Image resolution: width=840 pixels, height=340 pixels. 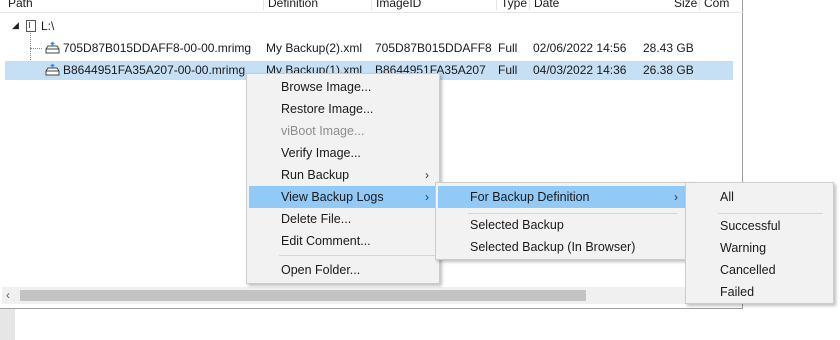 What do you see at coordinates (759, 226) in the screenshot?
I see `menu-item-successful: Successful` at bounding box center [759, 226].